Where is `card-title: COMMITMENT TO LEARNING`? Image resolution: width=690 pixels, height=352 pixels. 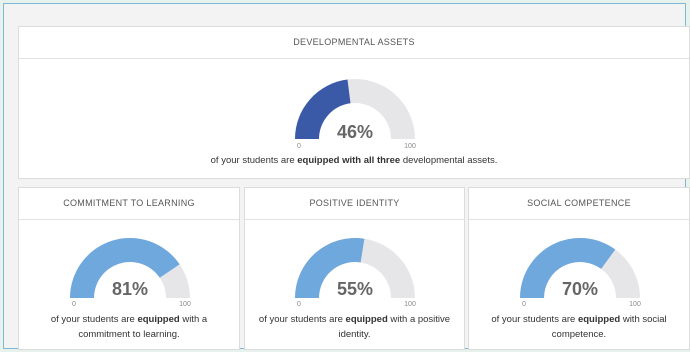
card-title: COMMITMENT TO LEARNING is located at coordinates (129, 204).